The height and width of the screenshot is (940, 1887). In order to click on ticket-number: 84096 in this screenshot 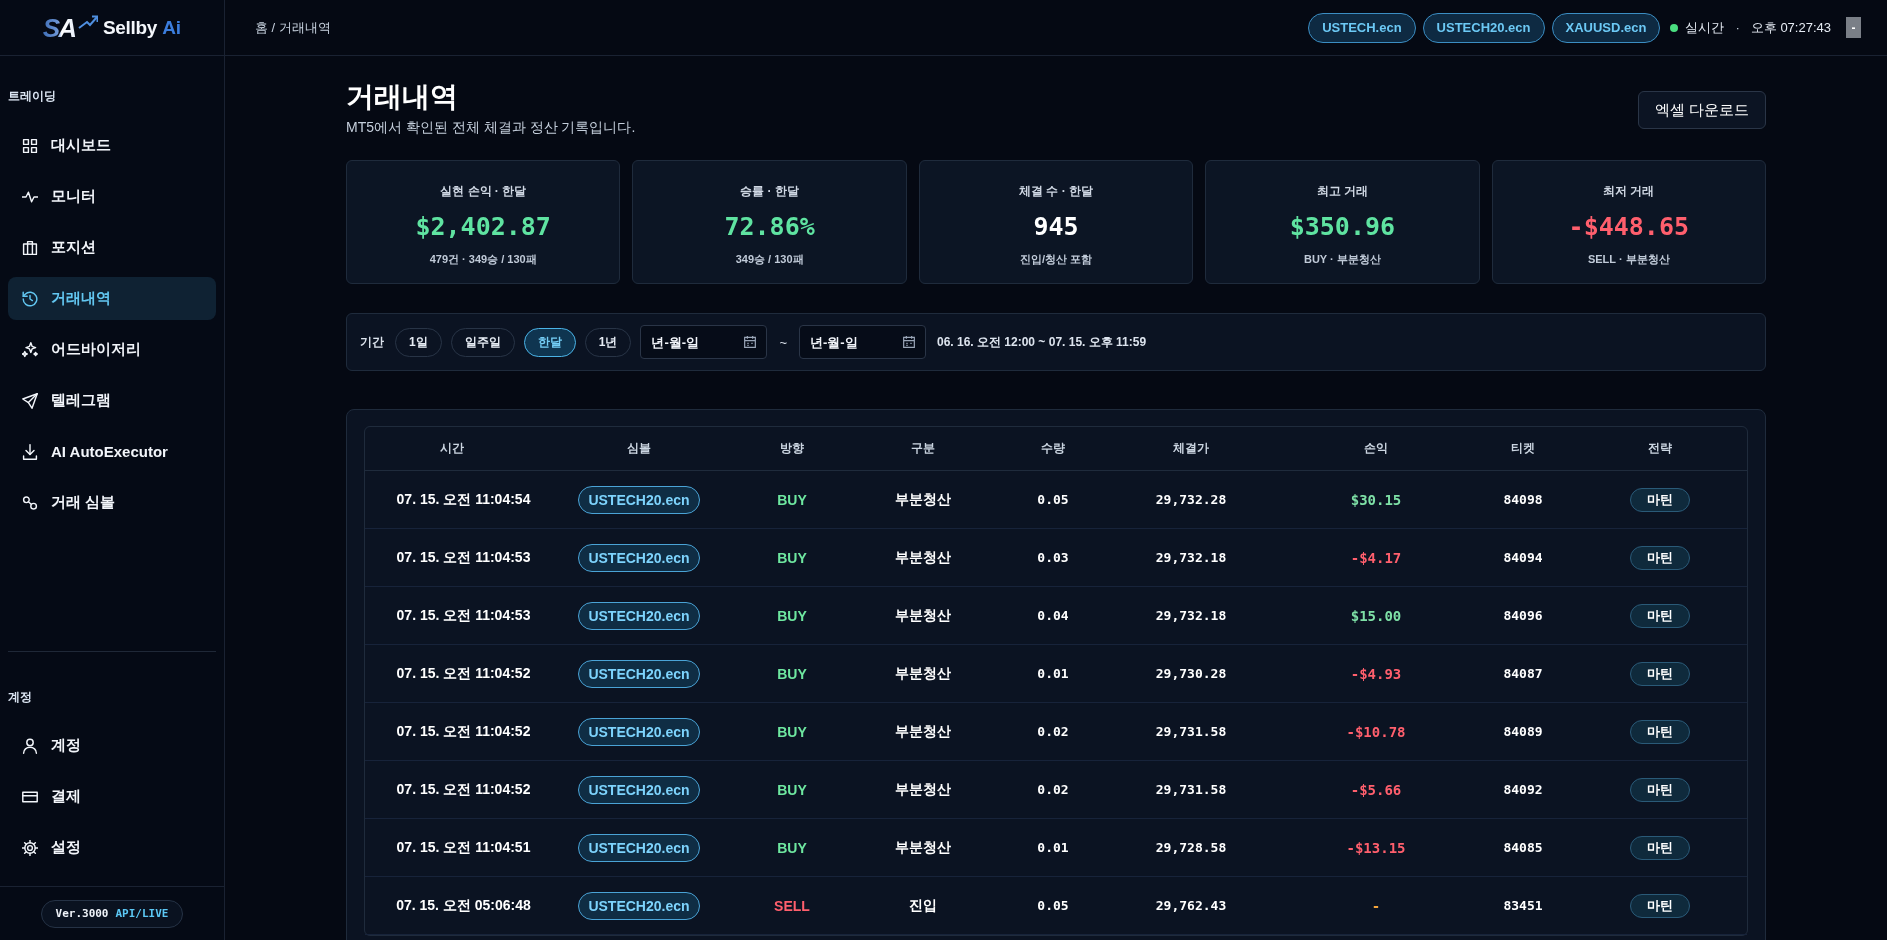, I will do `click(1523, 615)`.